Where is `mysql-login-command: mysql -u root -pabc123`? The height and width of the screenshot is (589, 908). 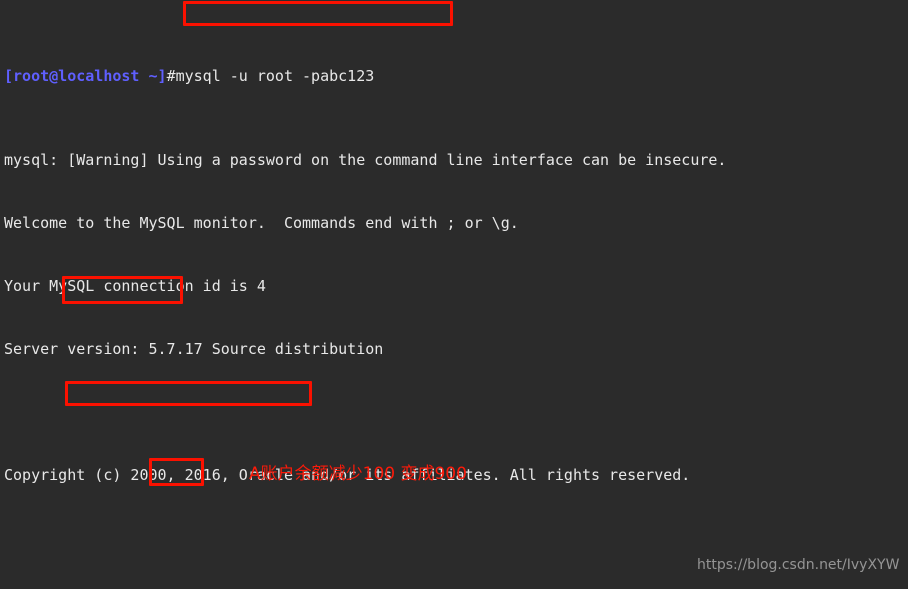
mysql-login-command: mysql -u root -pabc123 is located at coordinates (275, 76).